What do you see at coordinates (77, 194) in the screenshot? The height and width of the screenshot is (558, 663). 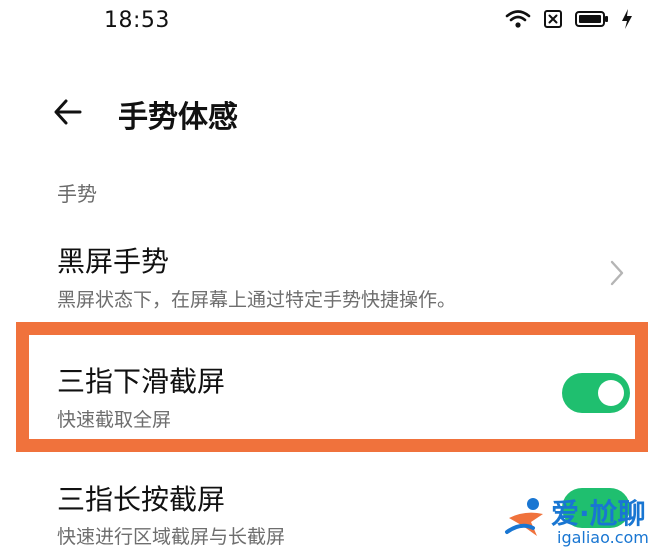 I see `section-label: 手势` at bounding box center [77, 194].